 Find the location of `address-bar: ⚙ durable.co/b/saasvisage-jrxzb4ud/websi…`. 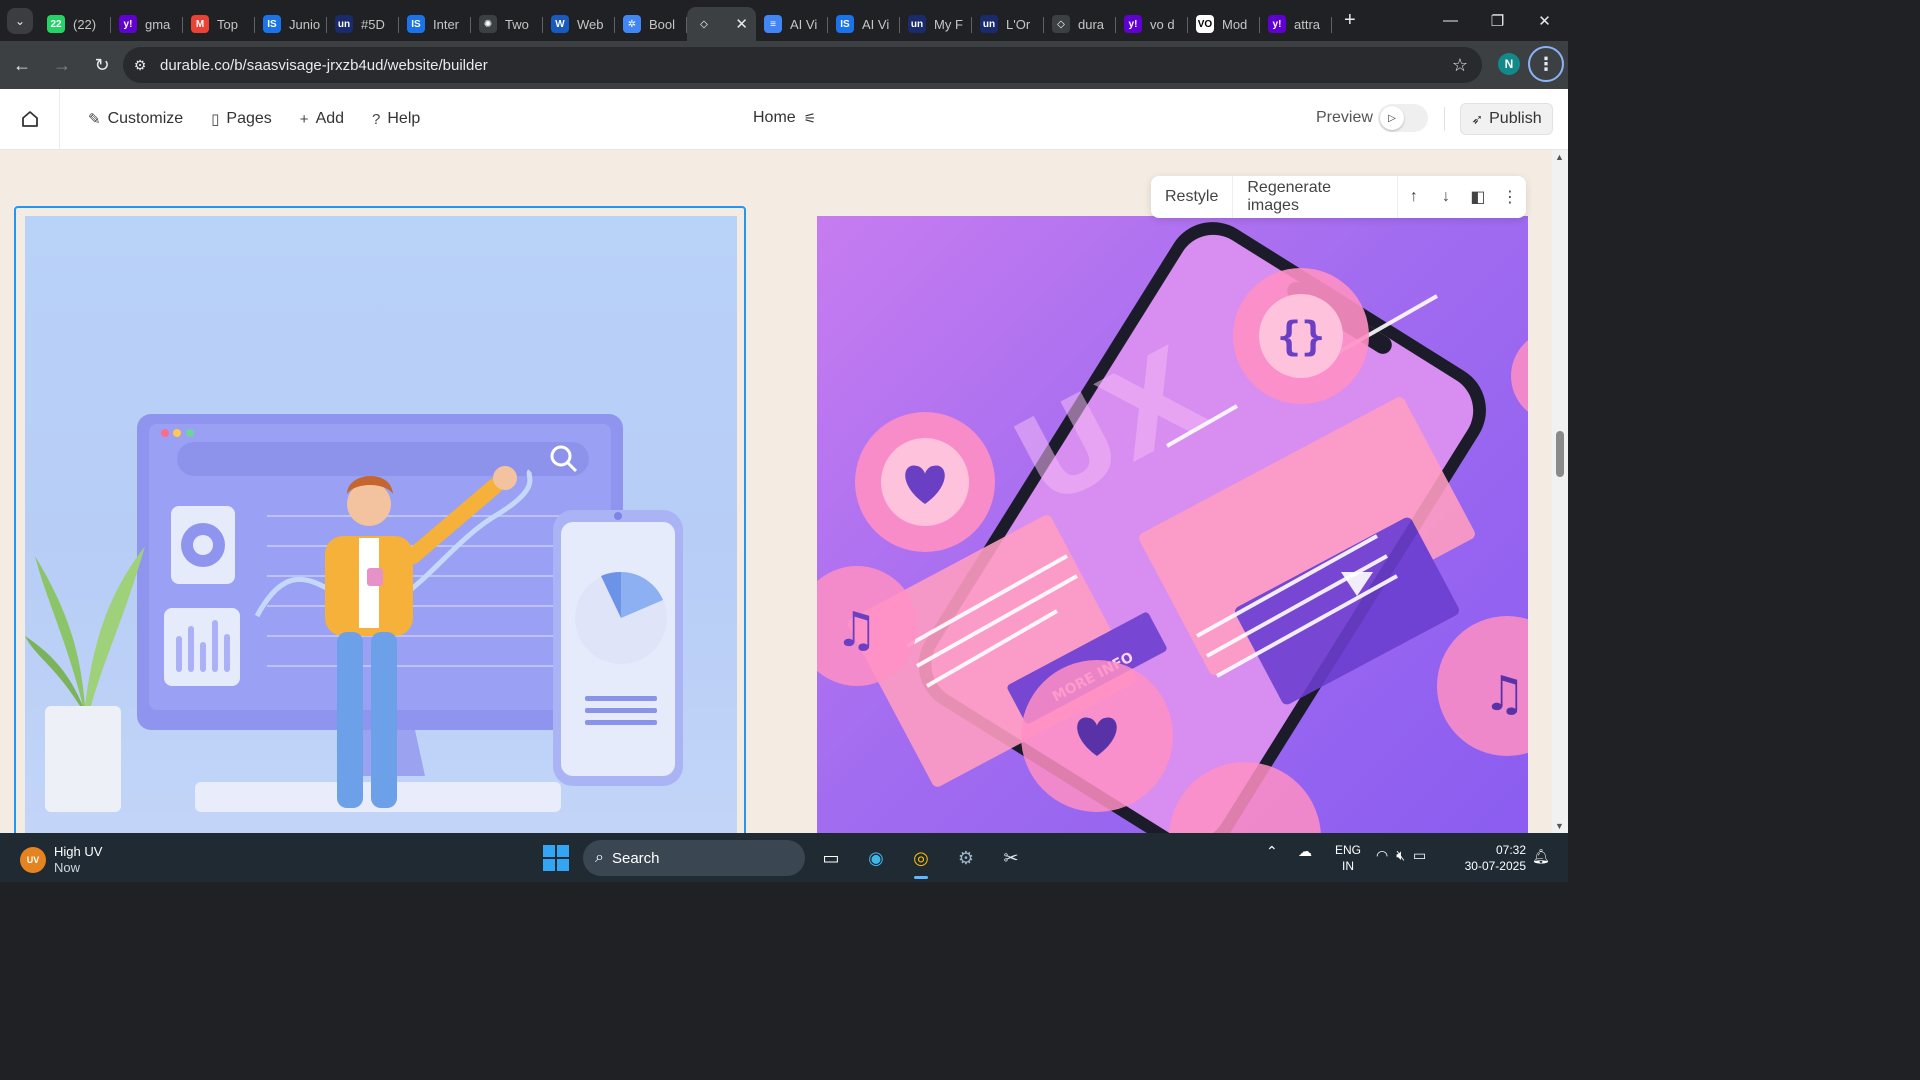

address-bar: ⚙ durable.co/b/saasvisage-jrxzb4ud/websi… is located at coordinates (802, 65).